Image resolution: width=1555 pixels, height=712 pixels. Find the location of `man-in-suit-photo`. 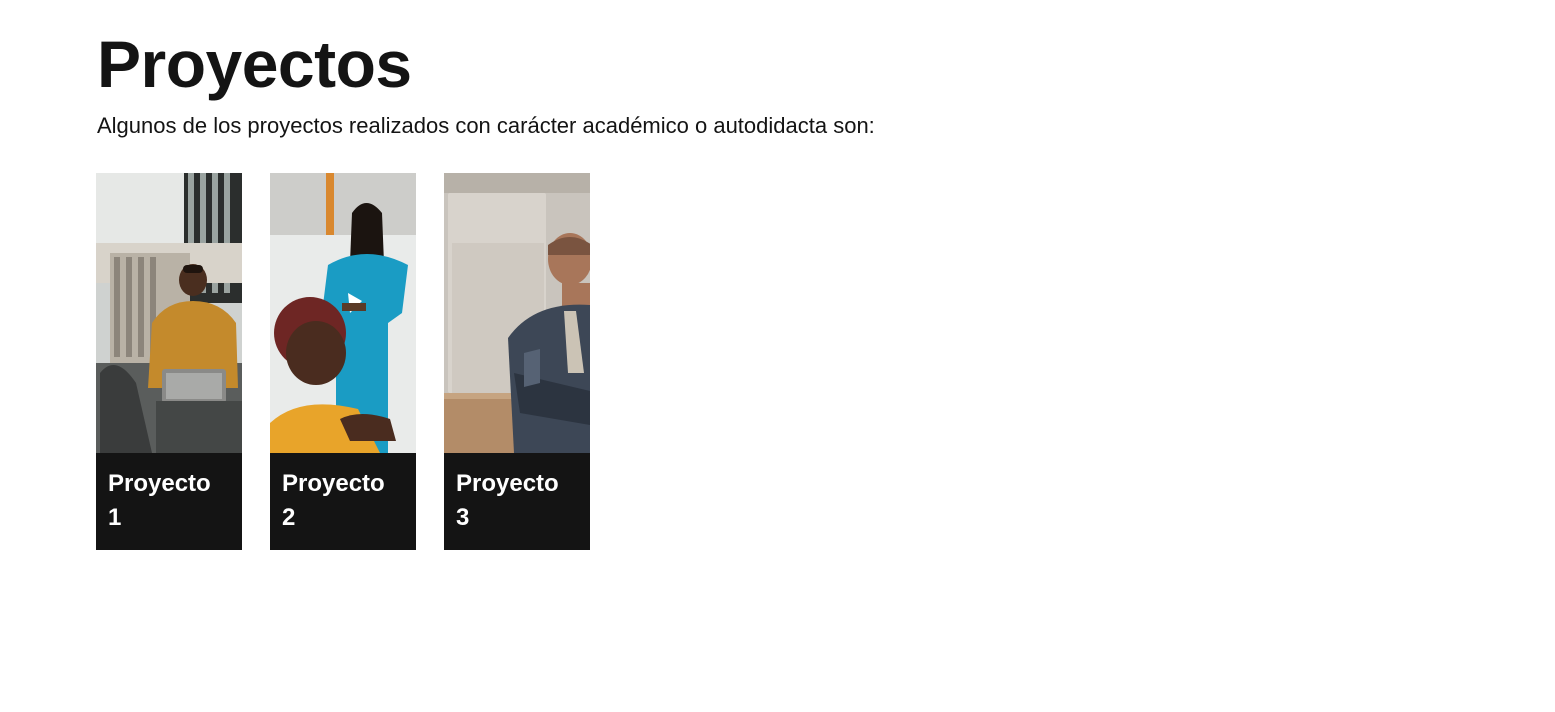

man-in-suit-photo is located at coordinates (517, 313).